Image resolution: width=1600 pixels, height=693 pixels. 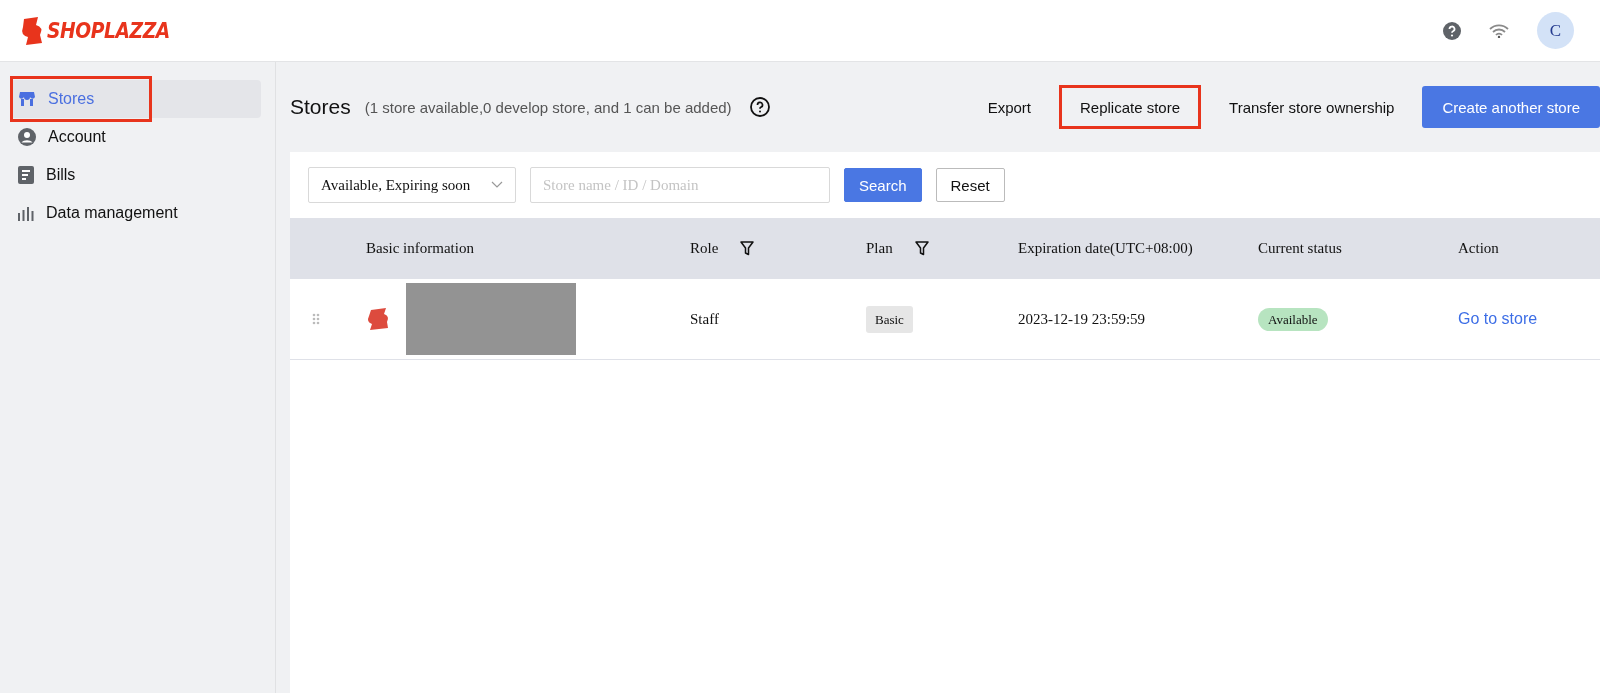 I want to click on toolbar-button: Export, so click(x=1009, y=107).